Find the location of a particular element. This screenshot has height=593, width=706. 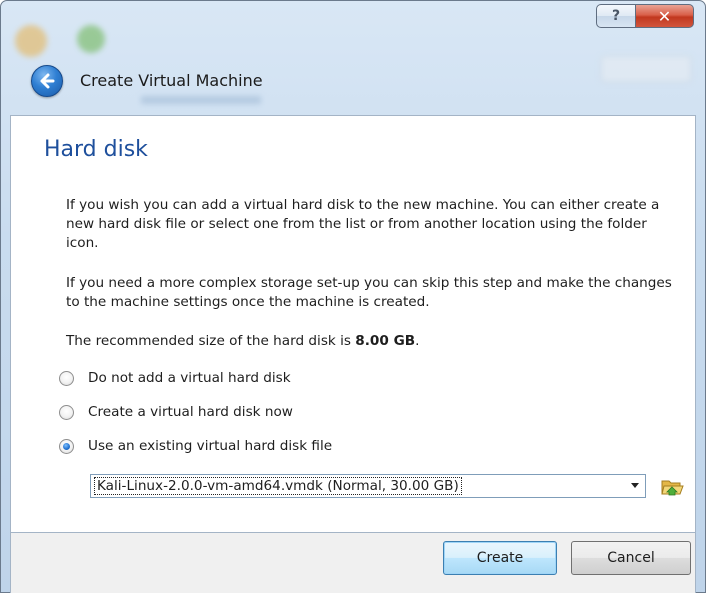

option-label: Use an existing virtual hard disk file is located at coordinates (210, 446).